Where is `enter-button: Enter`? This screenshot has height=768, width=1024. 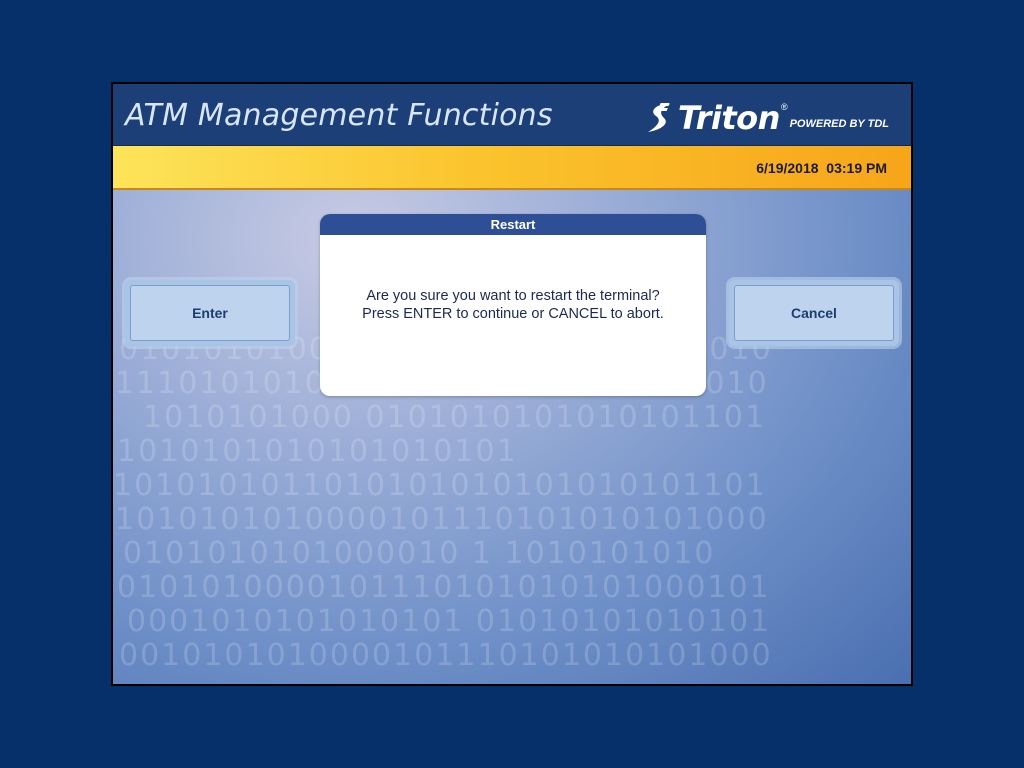
enter-button: Enter is located at coordinates (210, 313).